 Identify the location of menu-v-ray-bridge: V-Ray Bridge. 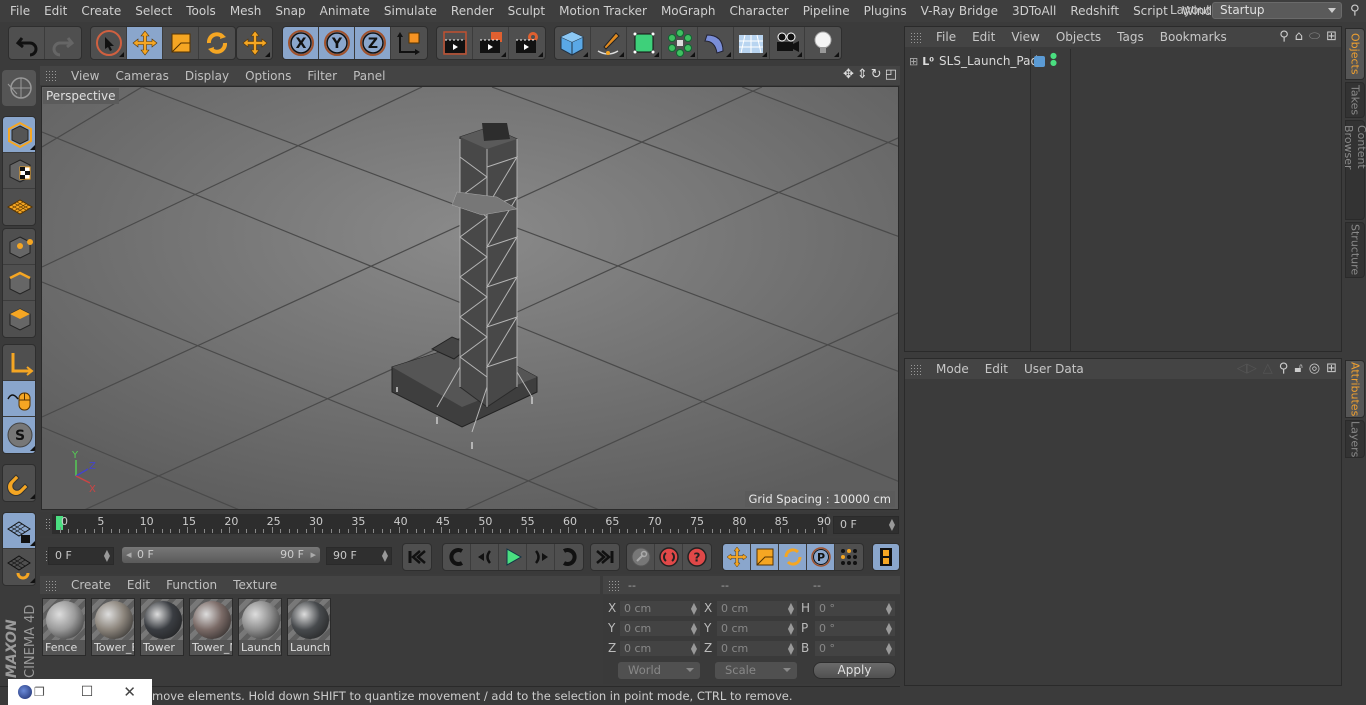
(959, 11).